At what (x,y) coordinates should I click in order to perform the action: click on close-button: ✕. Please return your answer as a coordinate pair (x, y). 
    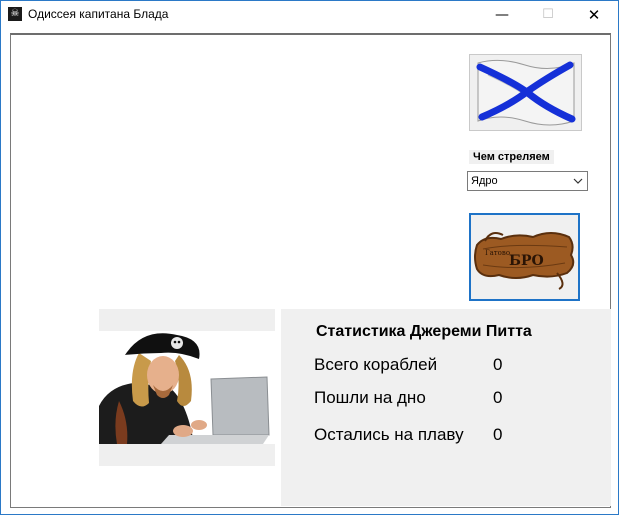
    Looking at the image, I should click on (594, 15).